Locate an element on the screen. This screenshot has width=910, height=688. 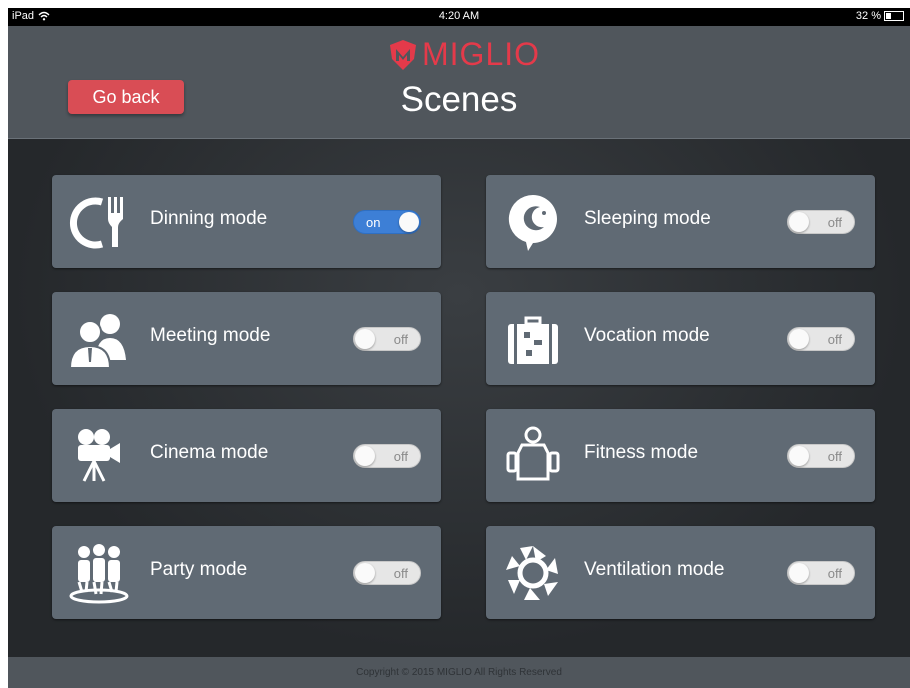
vocation-mode-toggle: off is located at coordinates (821, 339).